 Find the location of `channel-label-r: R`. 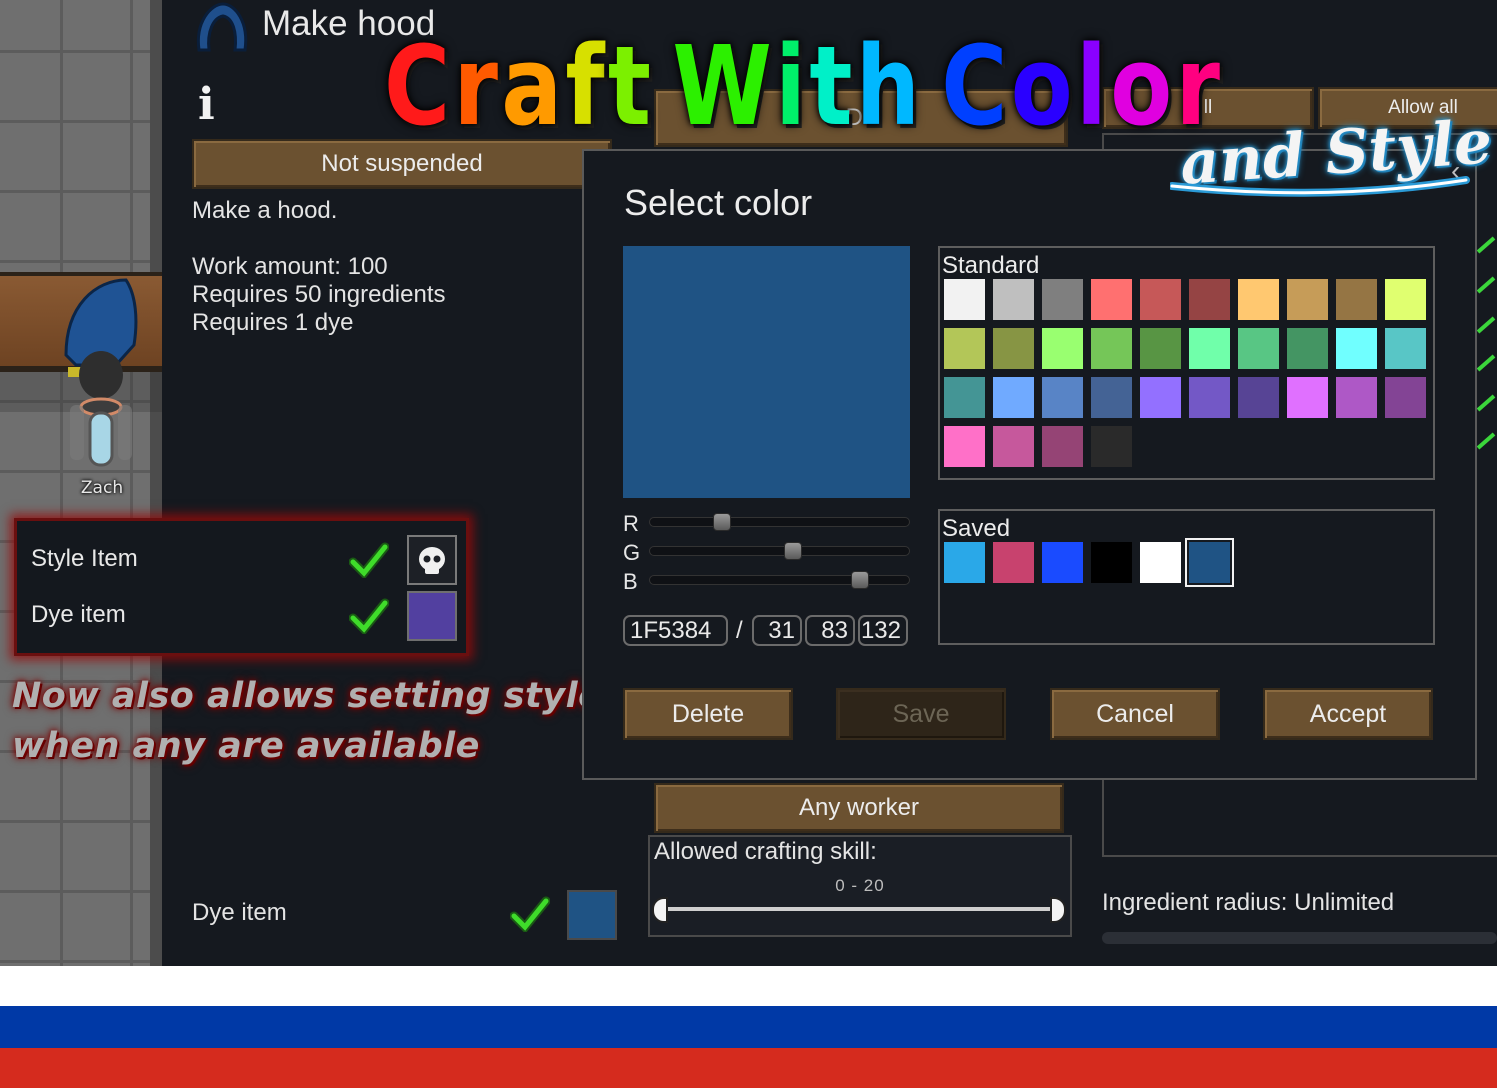

channel-label-r: R is located at coordinates (631, 523).